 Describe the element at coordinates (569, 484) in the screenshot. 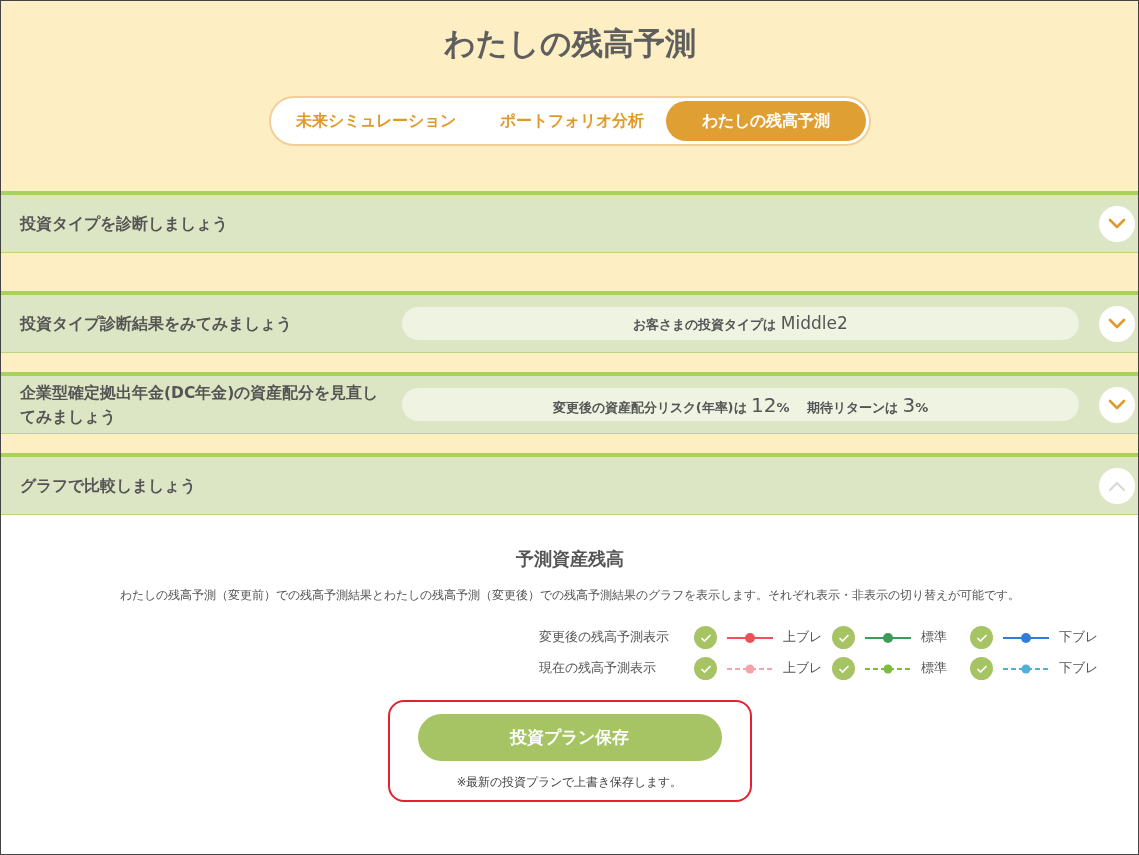

I see `section-header: グラフで比較しましょう` at that location.